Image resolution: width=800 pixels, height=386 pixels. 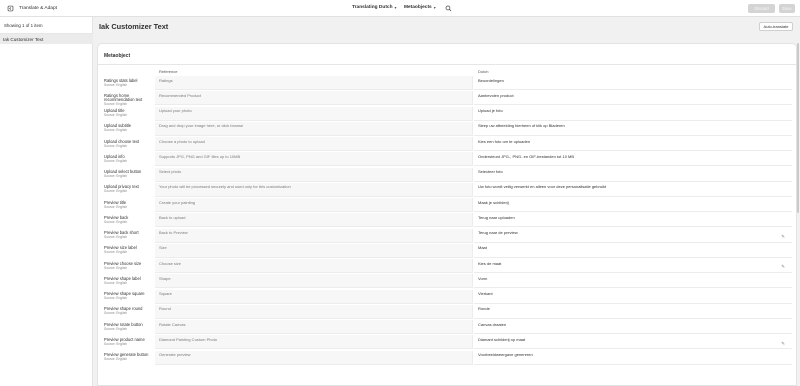 What do you see at coordinates (129, 235) in the screenshot?
I see `field-label-block: Preview back short Source: English` at bounding box center [129, 235].